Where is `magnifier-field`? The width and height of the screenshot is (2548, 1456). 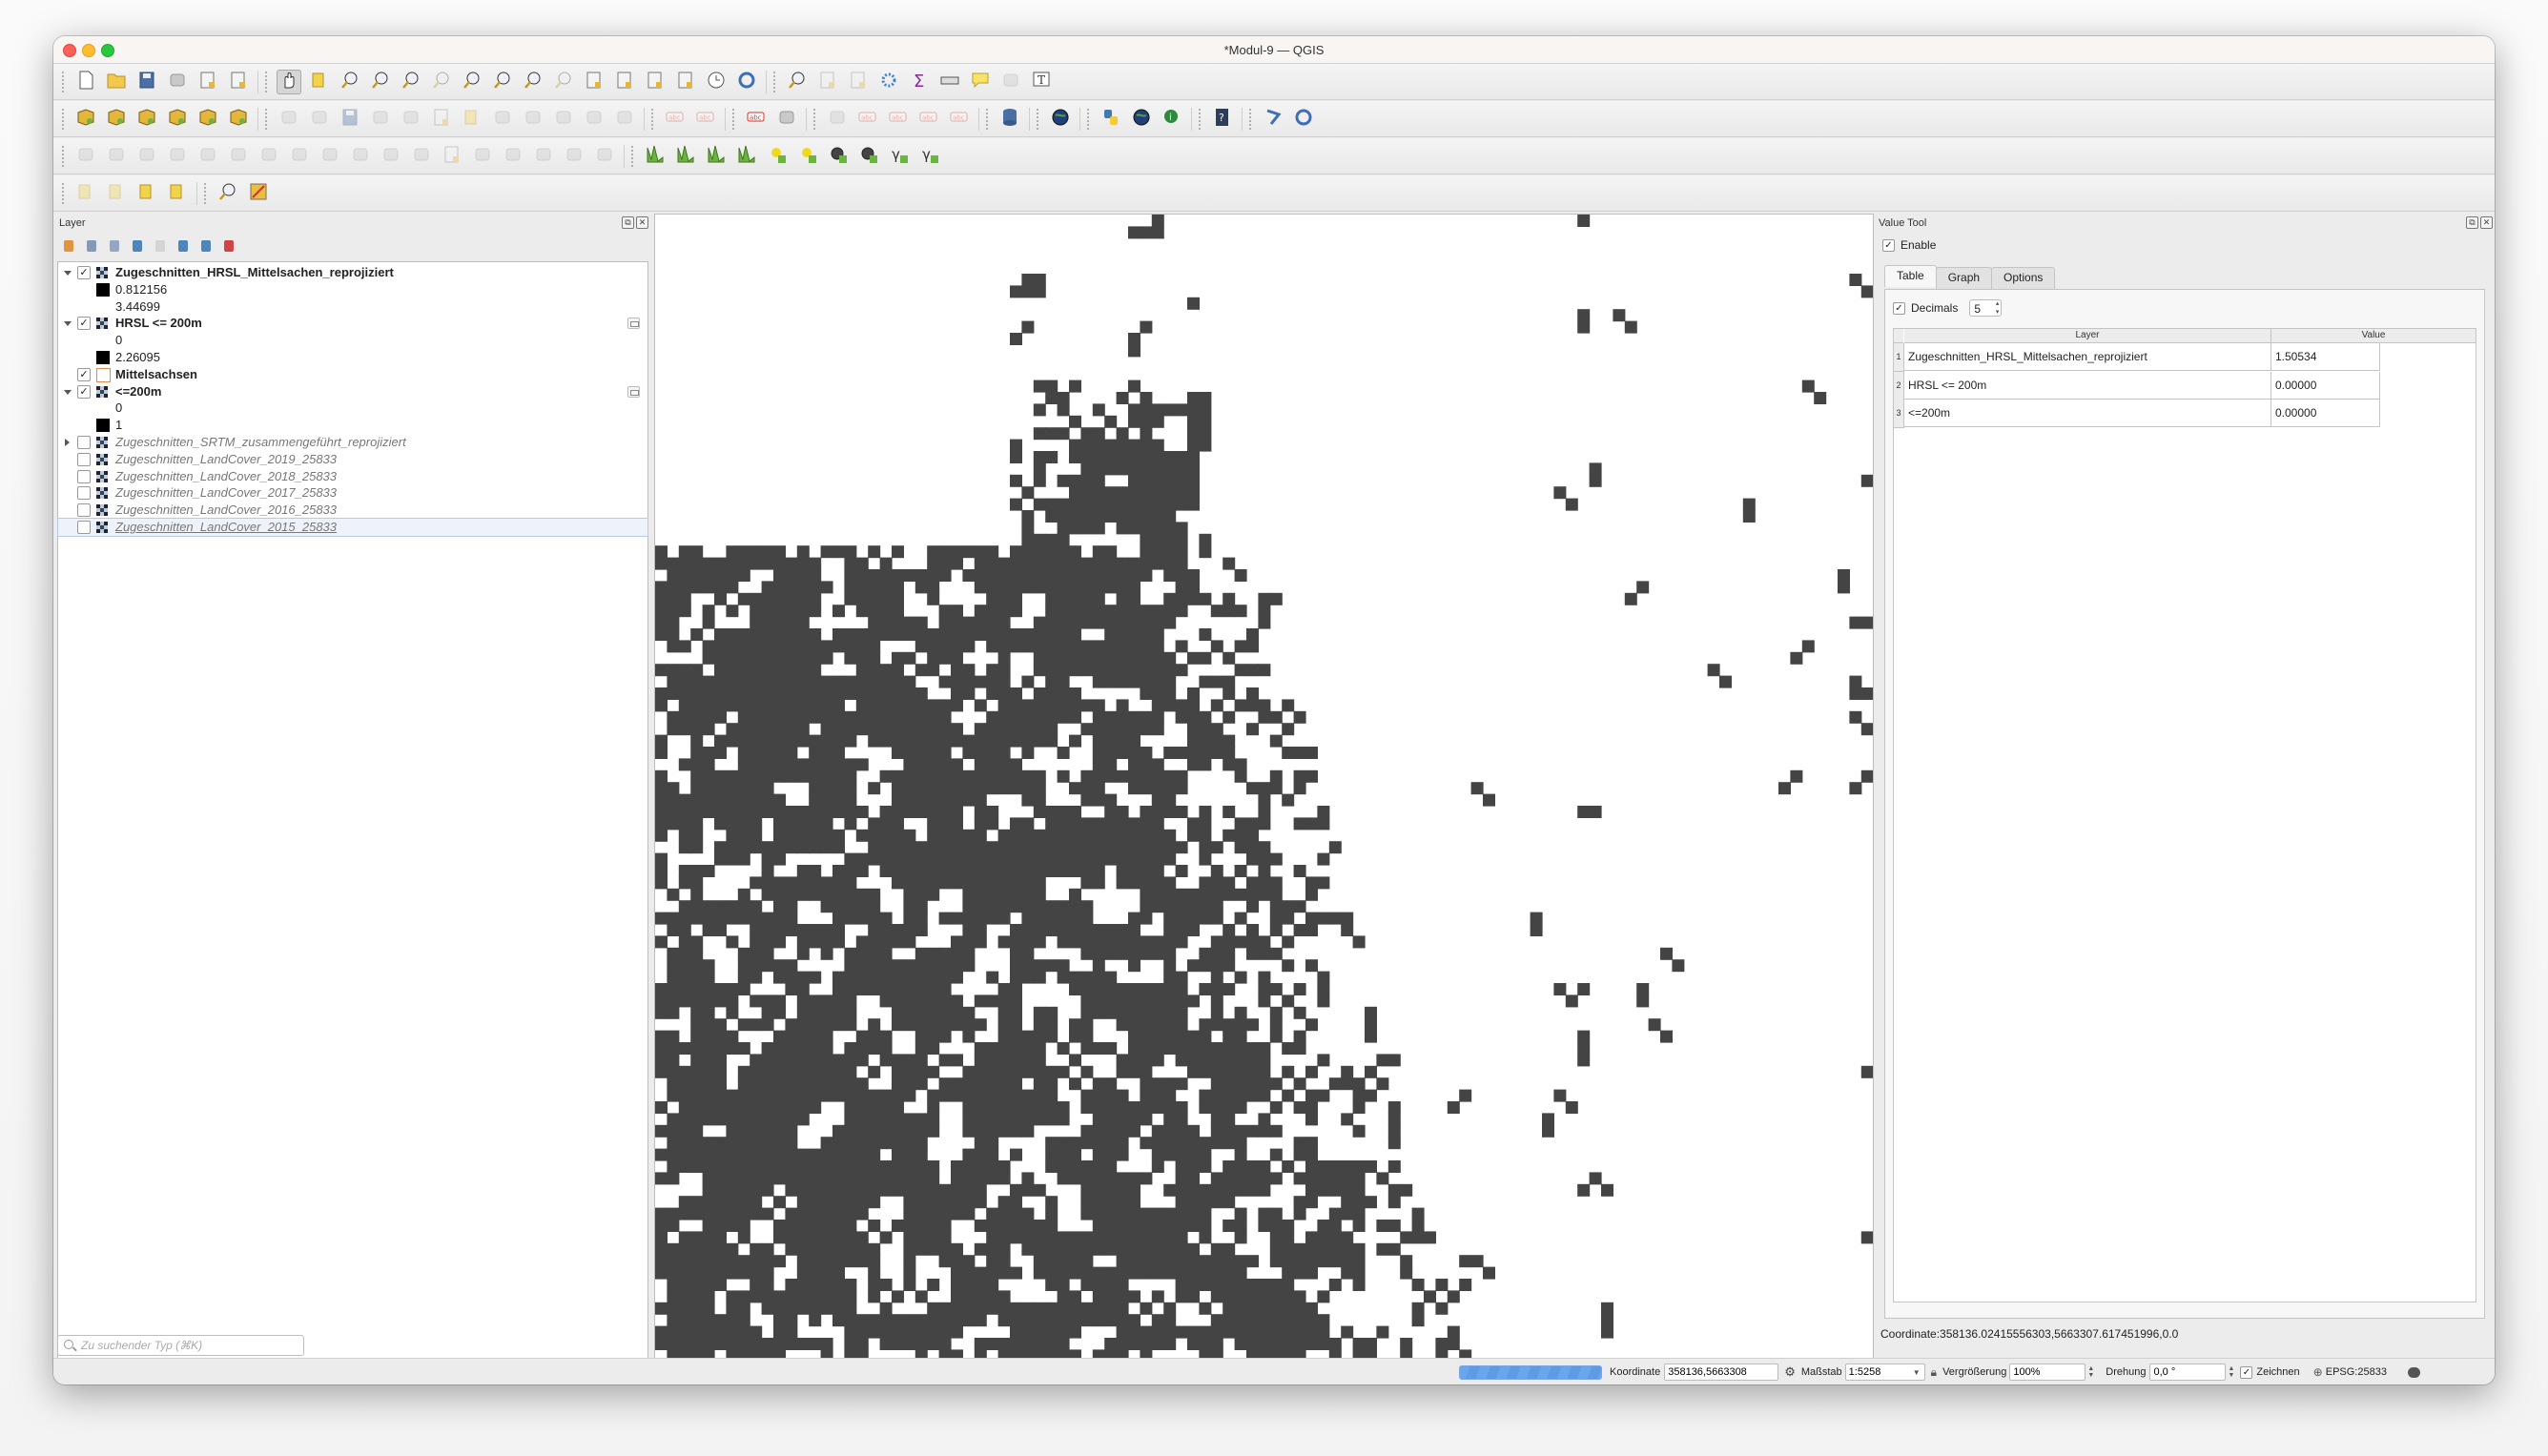 magnifier-field is located at coordinates (2048, 1373).